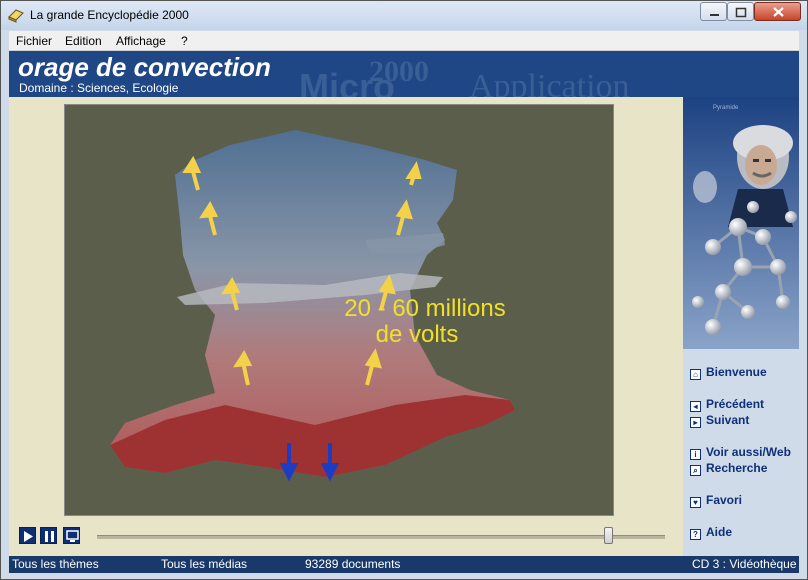 The image size is (808, 580). Describe the element at coordinates (695, 406) in the screenshot. I see `back-icon: ◂` at that location.